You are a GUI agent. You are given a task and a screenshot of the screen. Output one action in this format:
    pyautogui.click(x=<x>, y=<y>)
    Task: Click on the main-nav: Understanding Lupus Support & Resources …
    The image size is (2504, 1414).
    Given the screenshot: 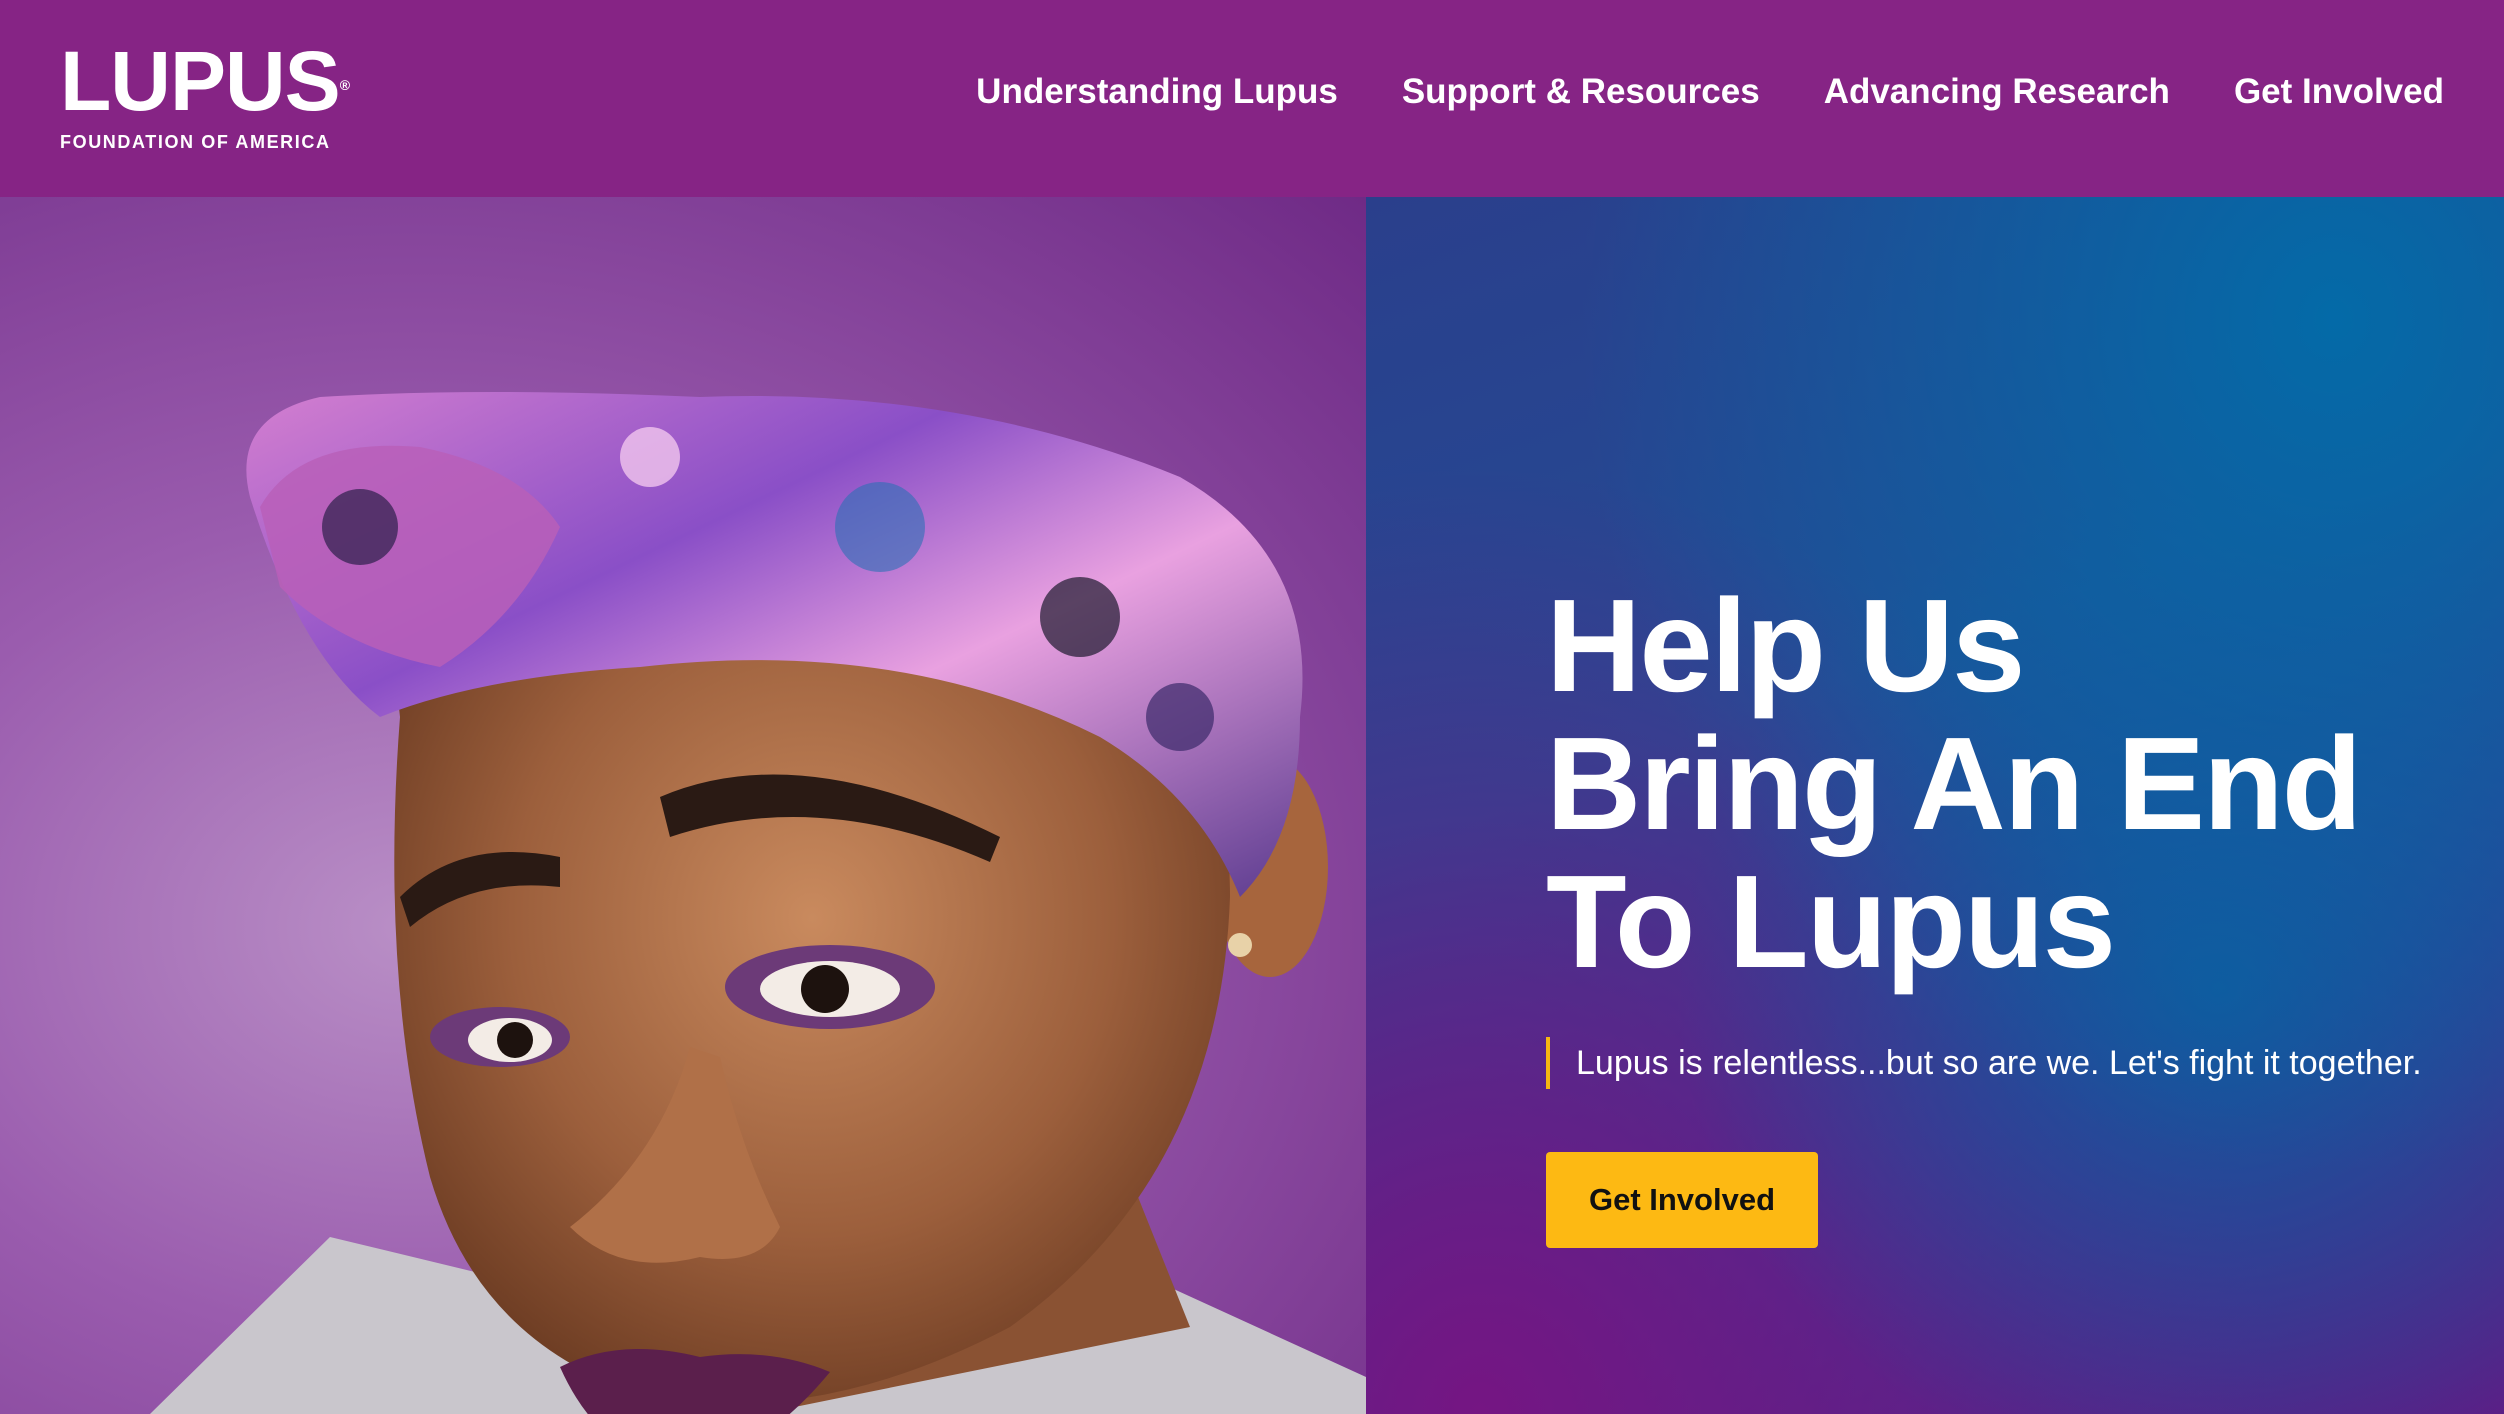 What is the action you would take?
    pyautogui.click(x=1710, y=92)
    